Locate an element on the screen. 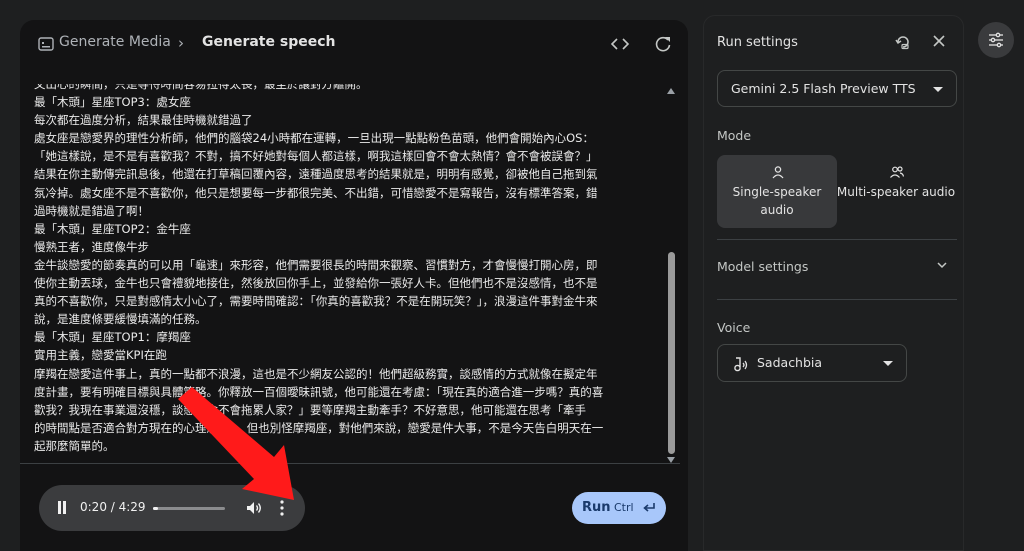  person-icon is located at coordinates (778, 172).